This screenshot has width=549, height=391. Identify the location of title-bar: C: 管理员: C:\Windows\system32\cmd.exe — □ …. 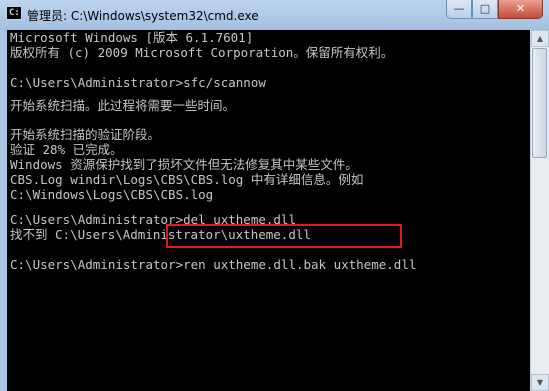
(274, 15).